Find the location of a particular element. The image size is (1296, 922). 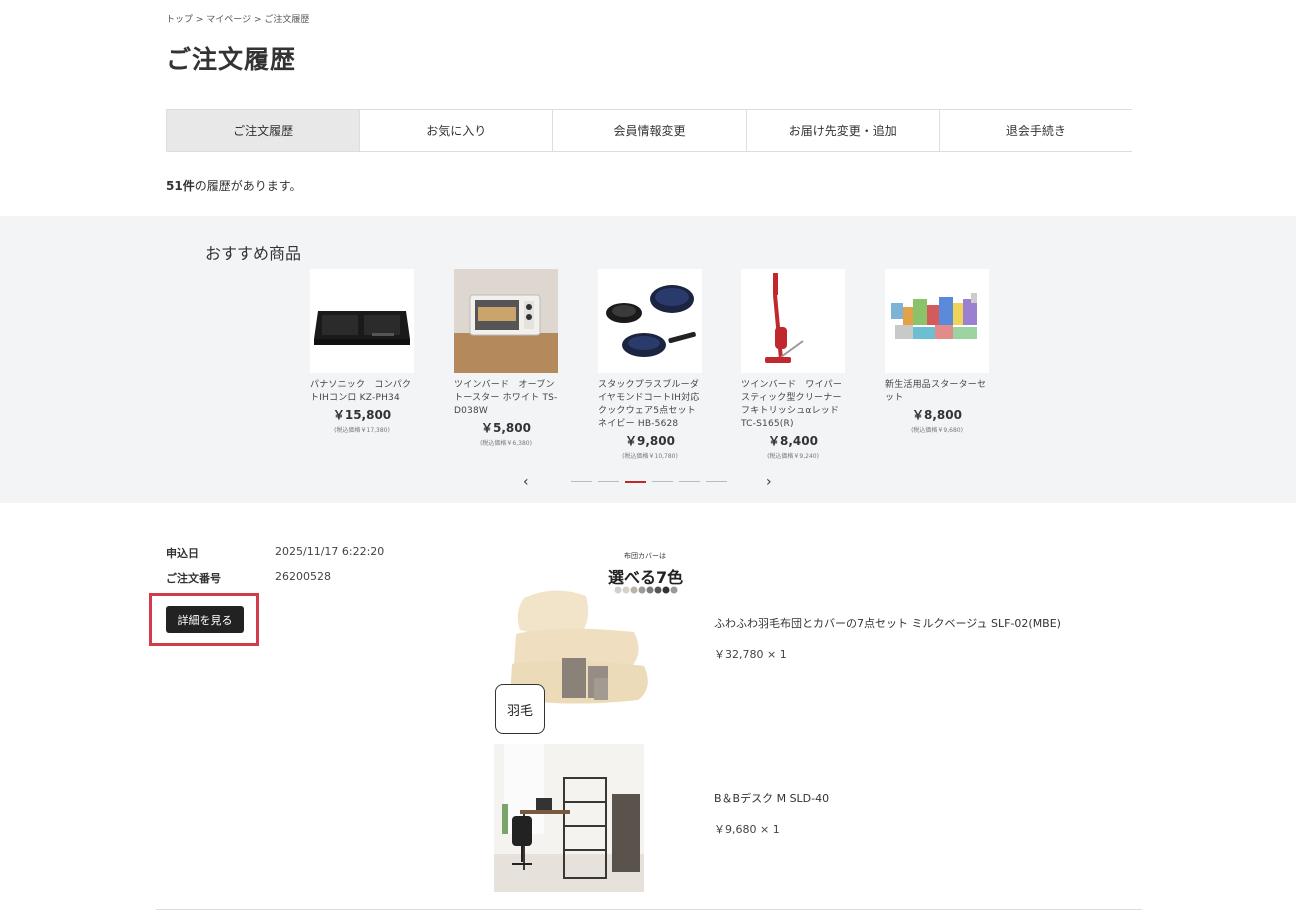

tab-order-history: ご注文履歴 is located at coordinates (263, 130).